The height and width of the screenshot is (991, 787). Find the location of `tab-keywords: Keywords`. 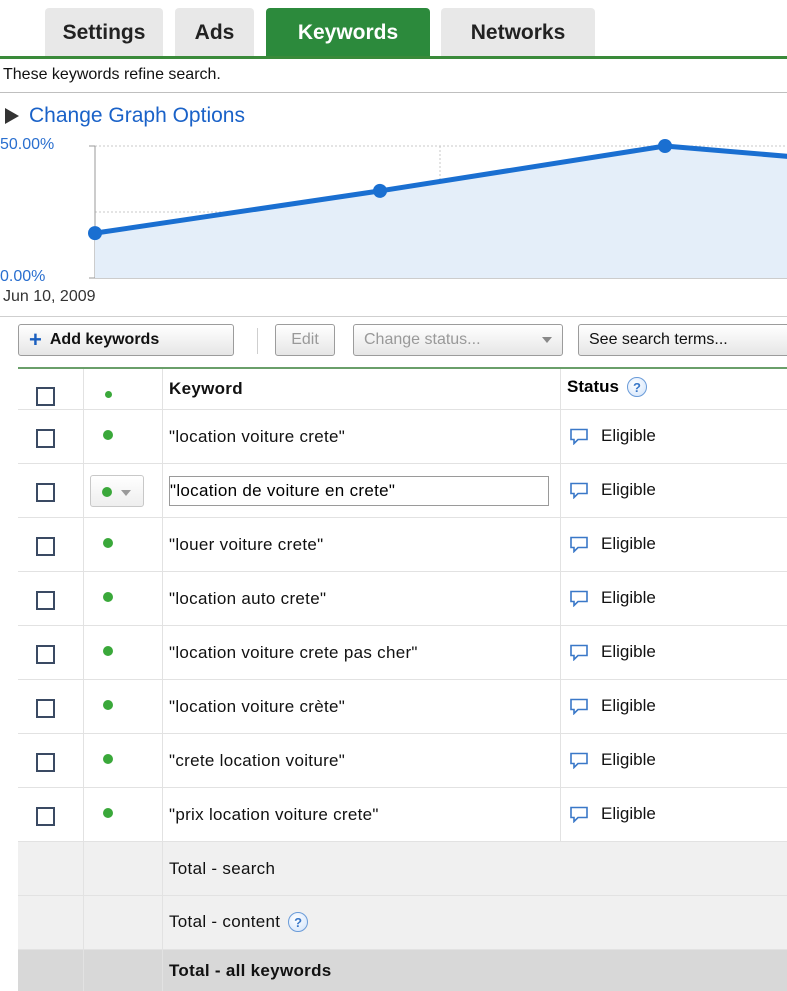

tab-keywords: Keywords is located at coordinates (348, 32).